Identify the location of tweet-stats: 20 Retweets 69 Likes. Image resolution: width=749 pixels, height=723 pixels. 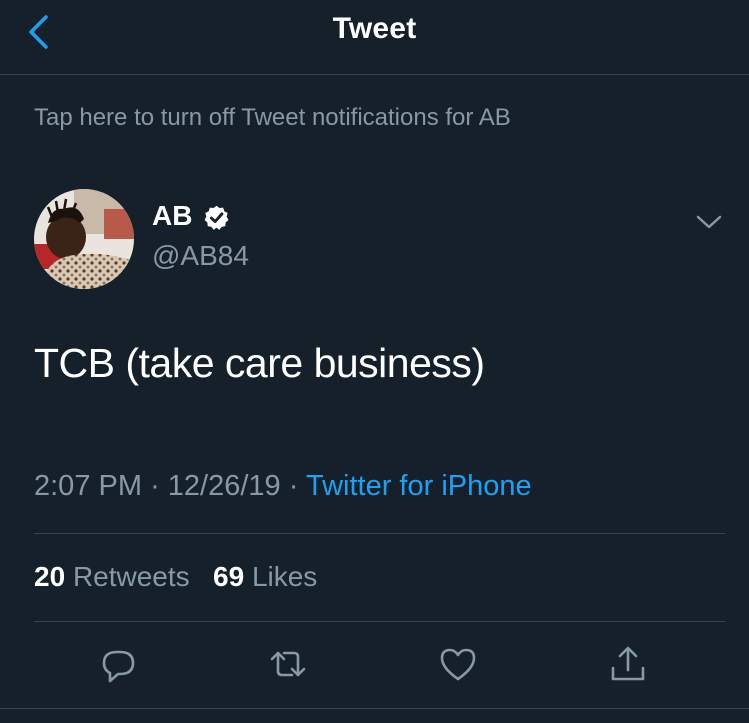
(175, 577).